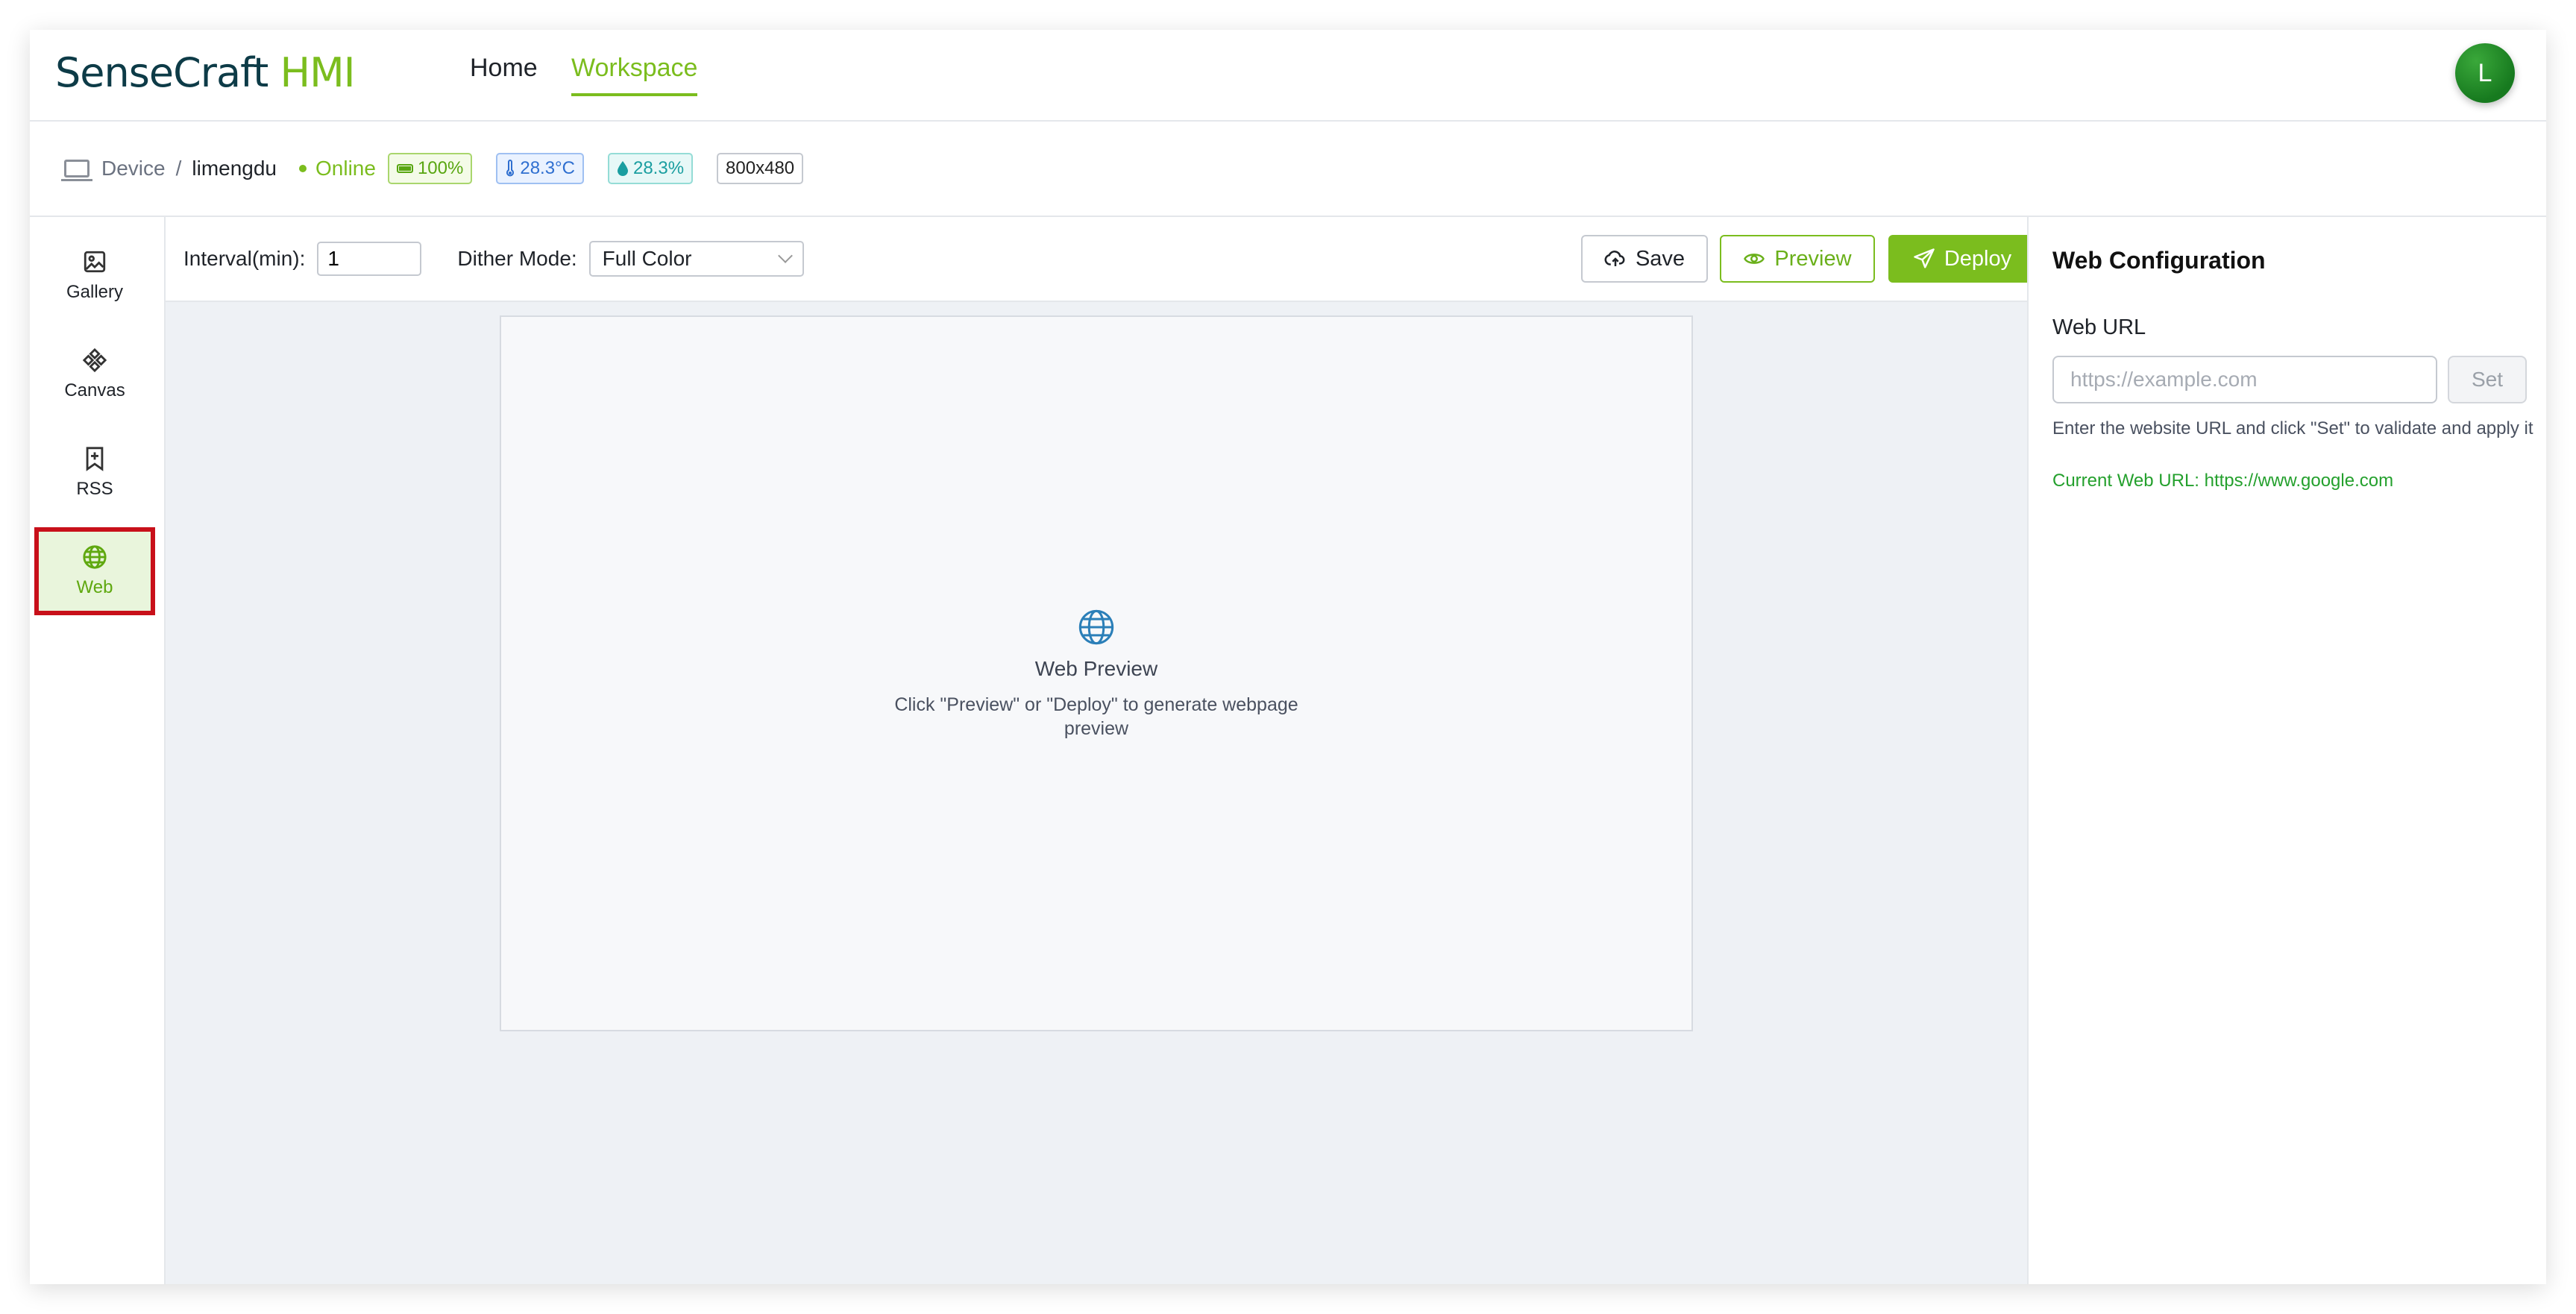 The height and width of the screenshot is (1314, 2576). What do you see at coordinates (1288, 76) in the screenshot?
I see `top-navigation: SenseCraft HMI Home Workspace L` at bounding box center [1288, 76].